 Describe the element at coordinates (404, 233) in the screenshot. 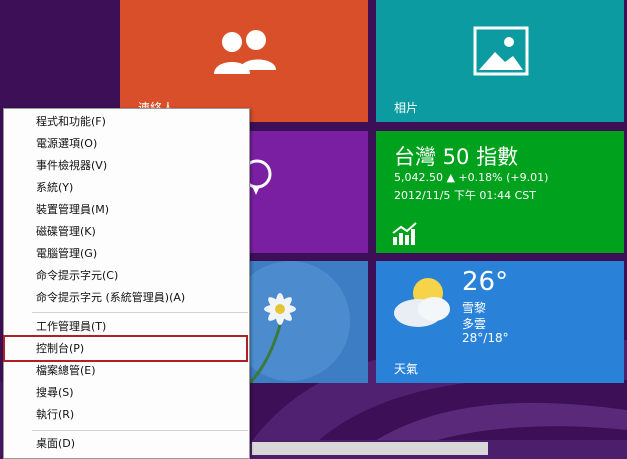

I see `stock-chart-icon` at that location.